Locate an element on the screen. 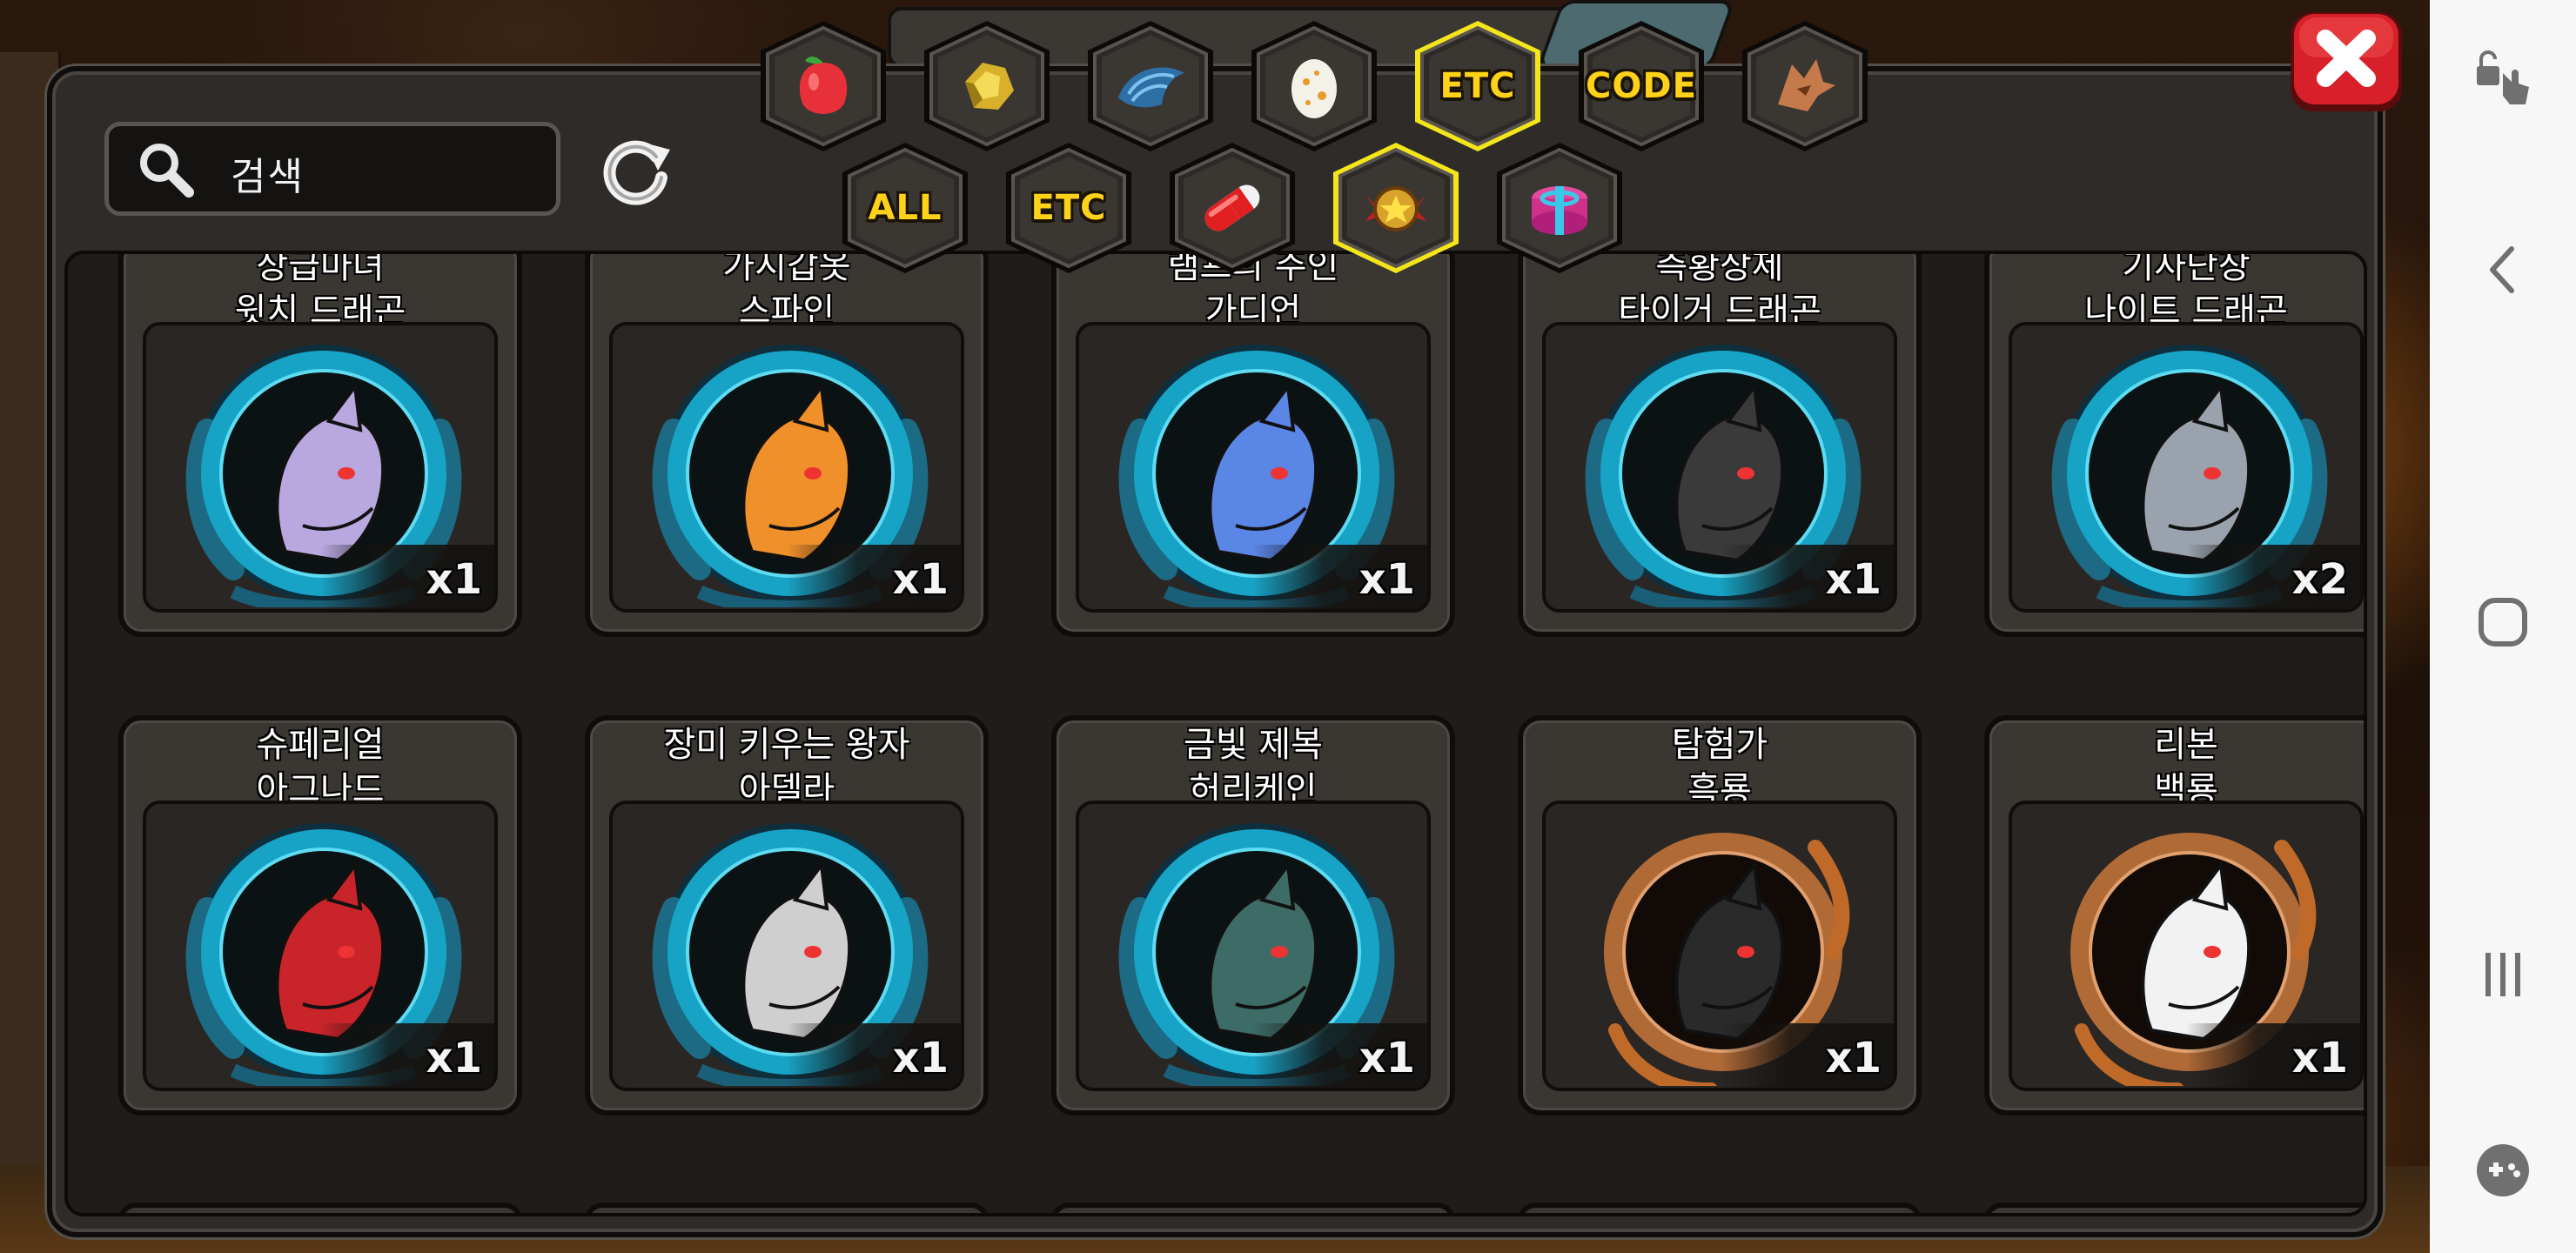 Image resolution: width=2576 pixels, height=1253 pixels. filter-tab-star-badge is located at coordinates (1396, 208).